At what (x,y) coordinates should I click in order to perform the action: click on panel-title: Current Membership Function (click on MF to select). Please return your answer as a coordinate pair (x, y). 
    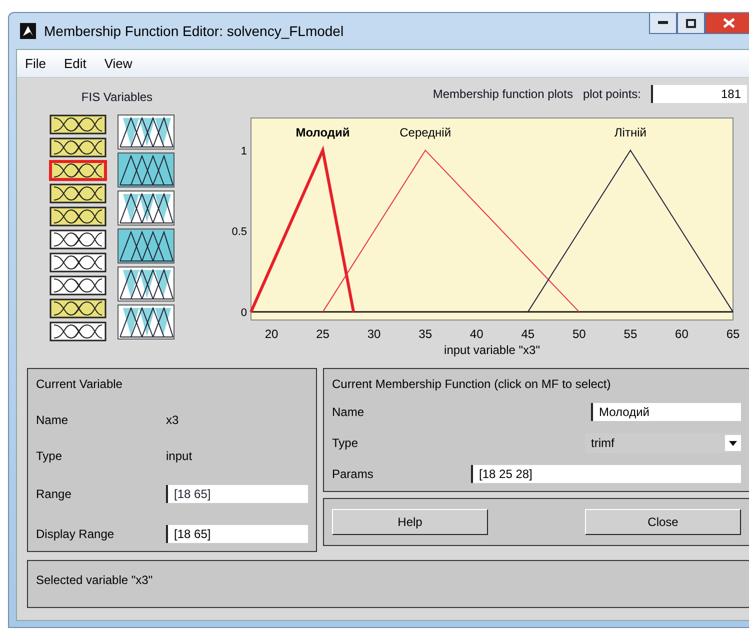
    Looking at the image, I should click on (471, 384).